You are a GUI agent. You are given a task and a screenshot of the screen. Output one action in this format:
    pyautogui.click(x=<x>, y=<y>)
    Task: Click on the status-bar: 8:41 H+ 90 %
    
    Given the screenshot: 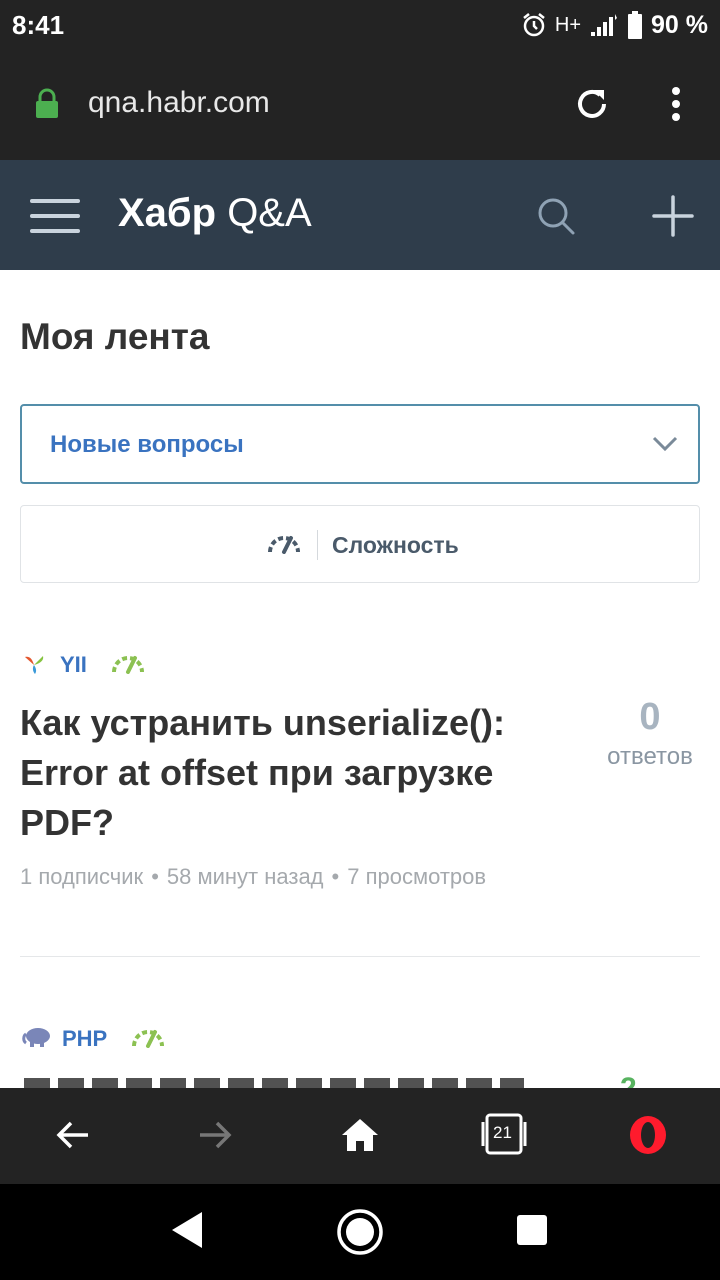 What is the action you would take?
    pyautogui.click(x=360, y=25)
    